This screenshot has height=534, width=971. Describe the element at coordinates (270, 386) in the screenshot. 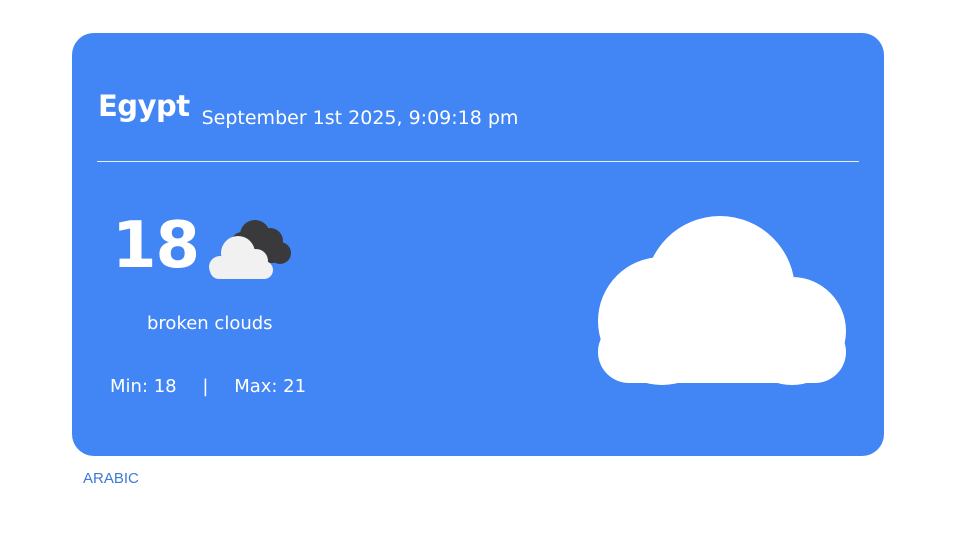

I see `max-temperature: Max: 21` at that location.